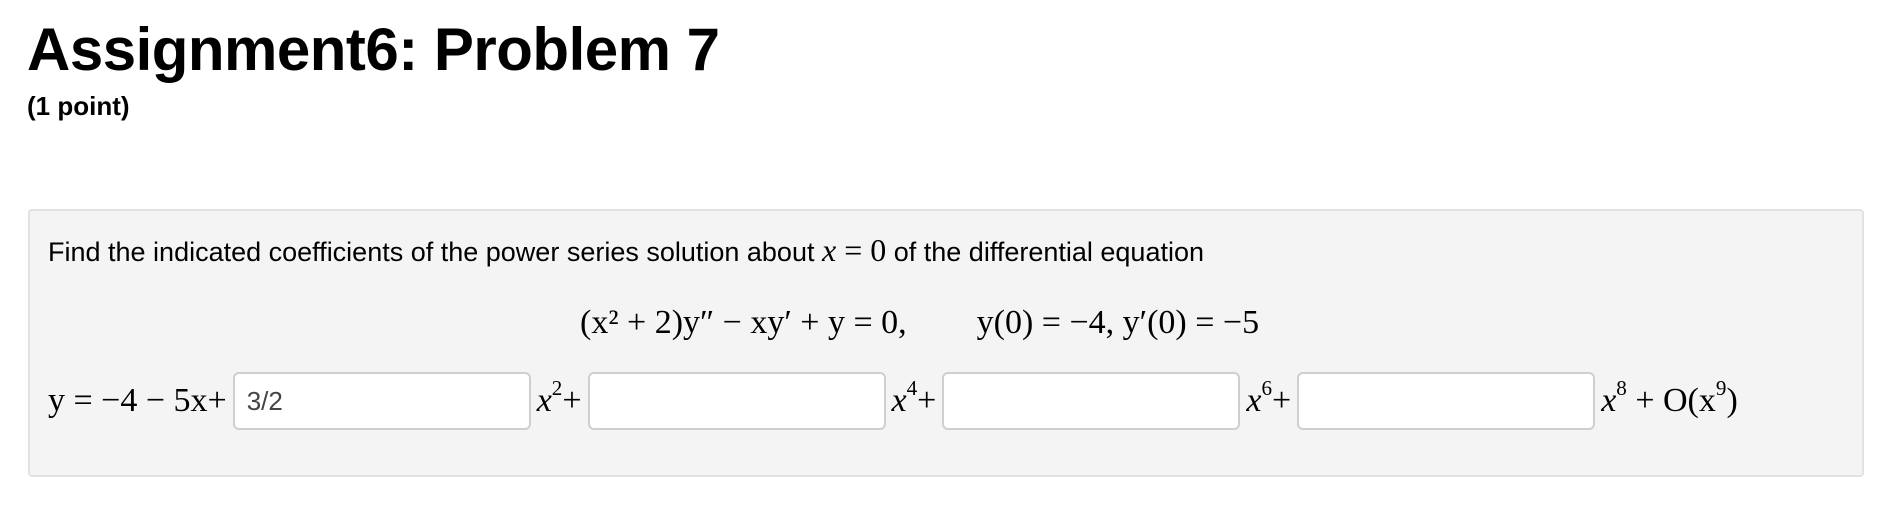 This screenshot has height=518, width=1888. I want to click on prompt-text-after: of the differential equation, so click(1048, 252).